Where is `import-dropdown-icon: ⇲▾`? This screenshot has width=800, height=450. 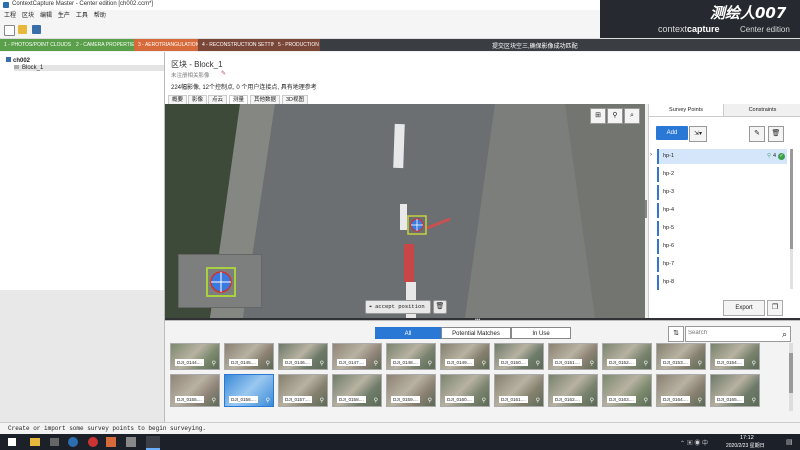 import-dropdown-icon: ⇲▾ is located at coordinates (698, 134).